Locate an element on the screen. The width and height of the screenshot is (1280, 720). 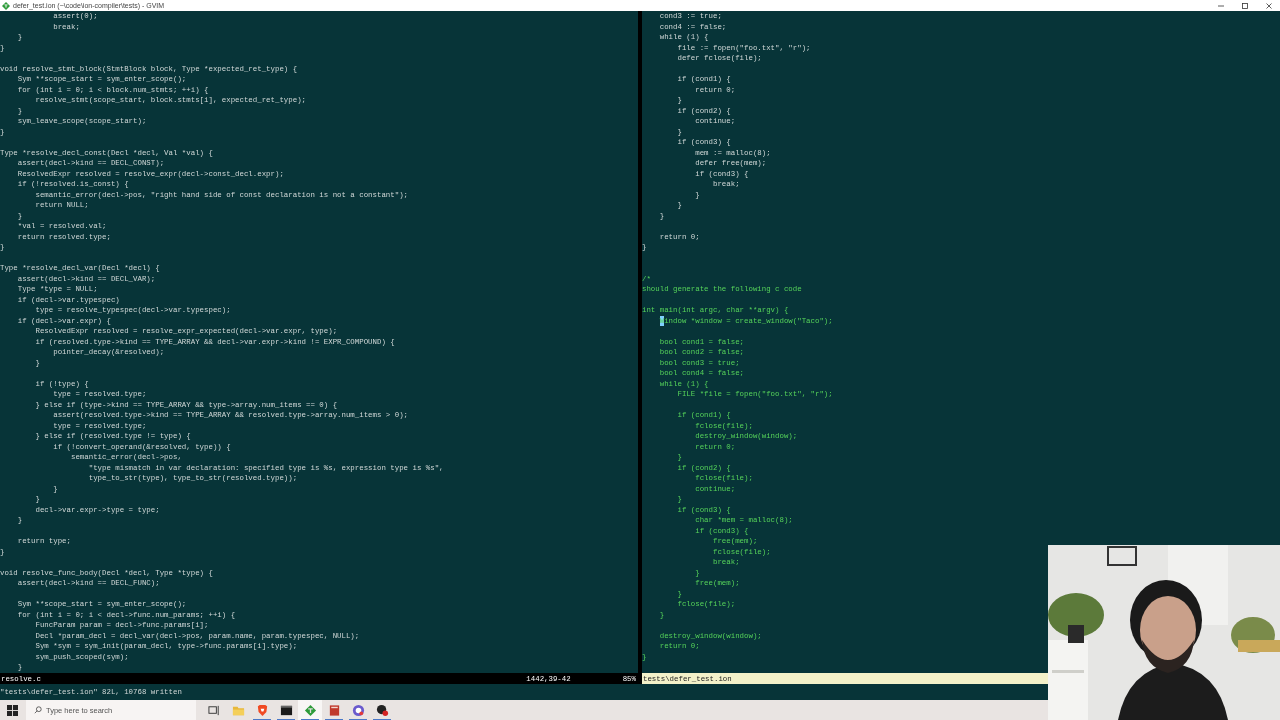
maximize-icon is located at coordinates (1245, 5).